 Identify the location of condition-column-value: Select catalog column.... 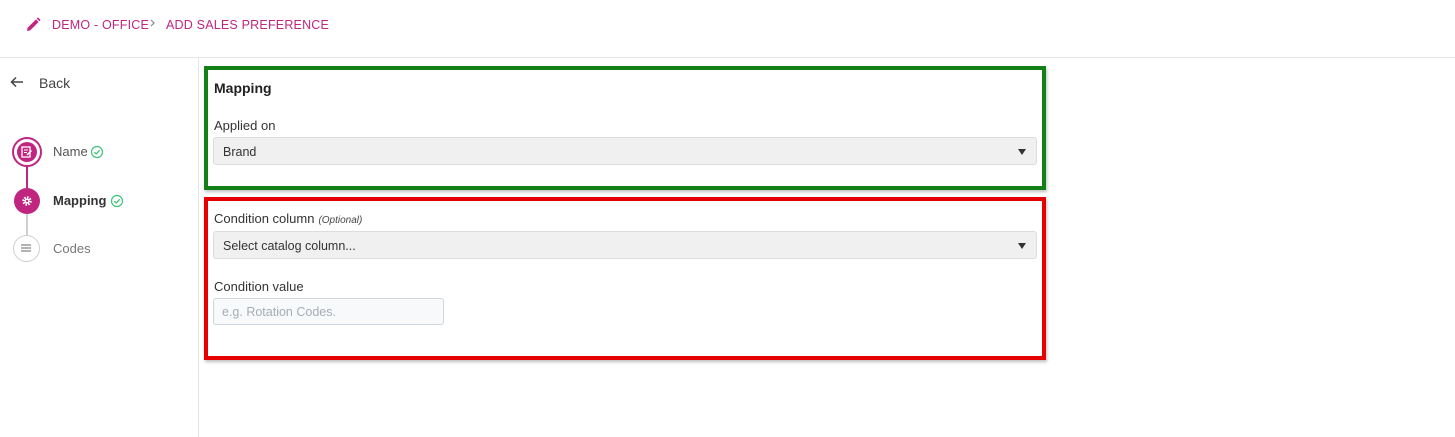
(289, 246).